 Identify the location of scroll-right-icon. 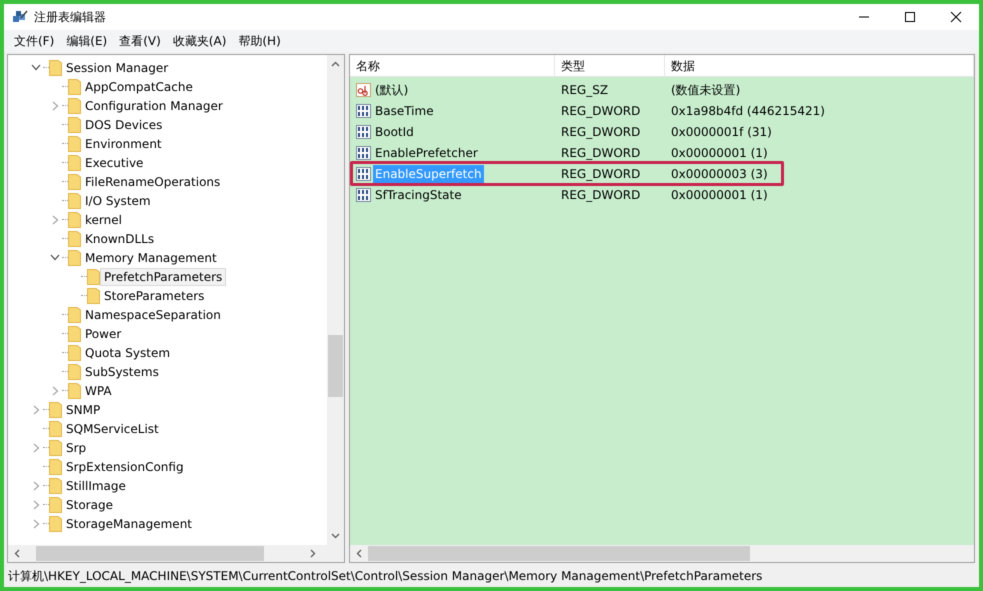
(313, 553).